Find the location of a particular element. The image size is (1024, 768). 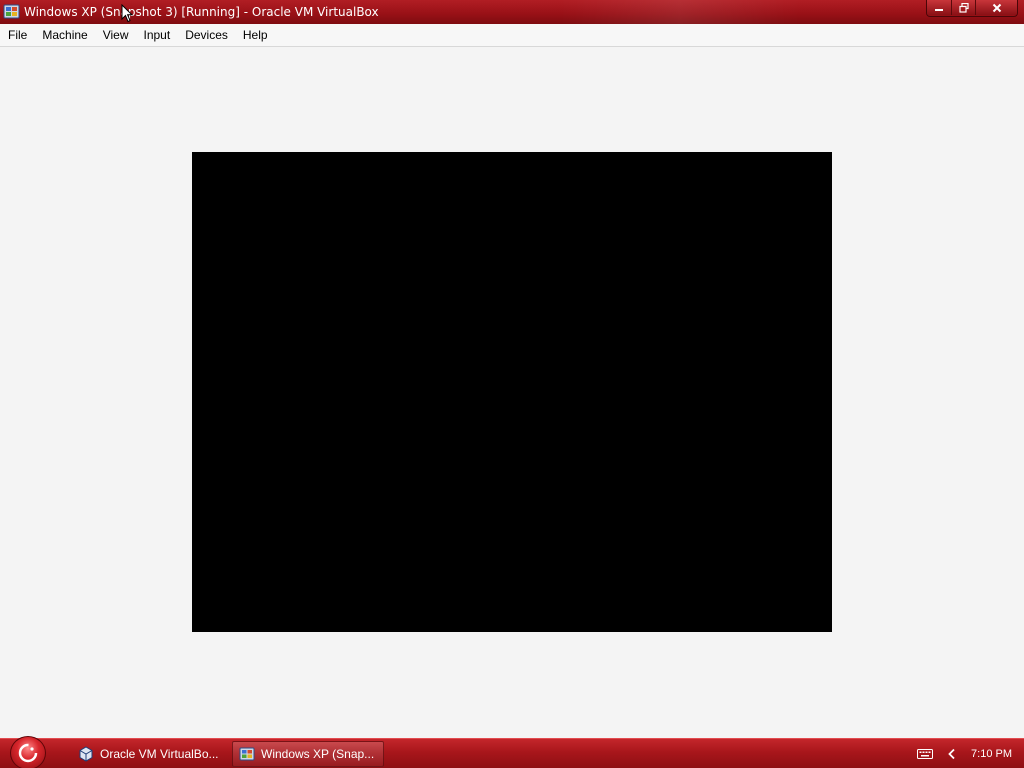

menu-view: View is located at coordinates (116, 35).